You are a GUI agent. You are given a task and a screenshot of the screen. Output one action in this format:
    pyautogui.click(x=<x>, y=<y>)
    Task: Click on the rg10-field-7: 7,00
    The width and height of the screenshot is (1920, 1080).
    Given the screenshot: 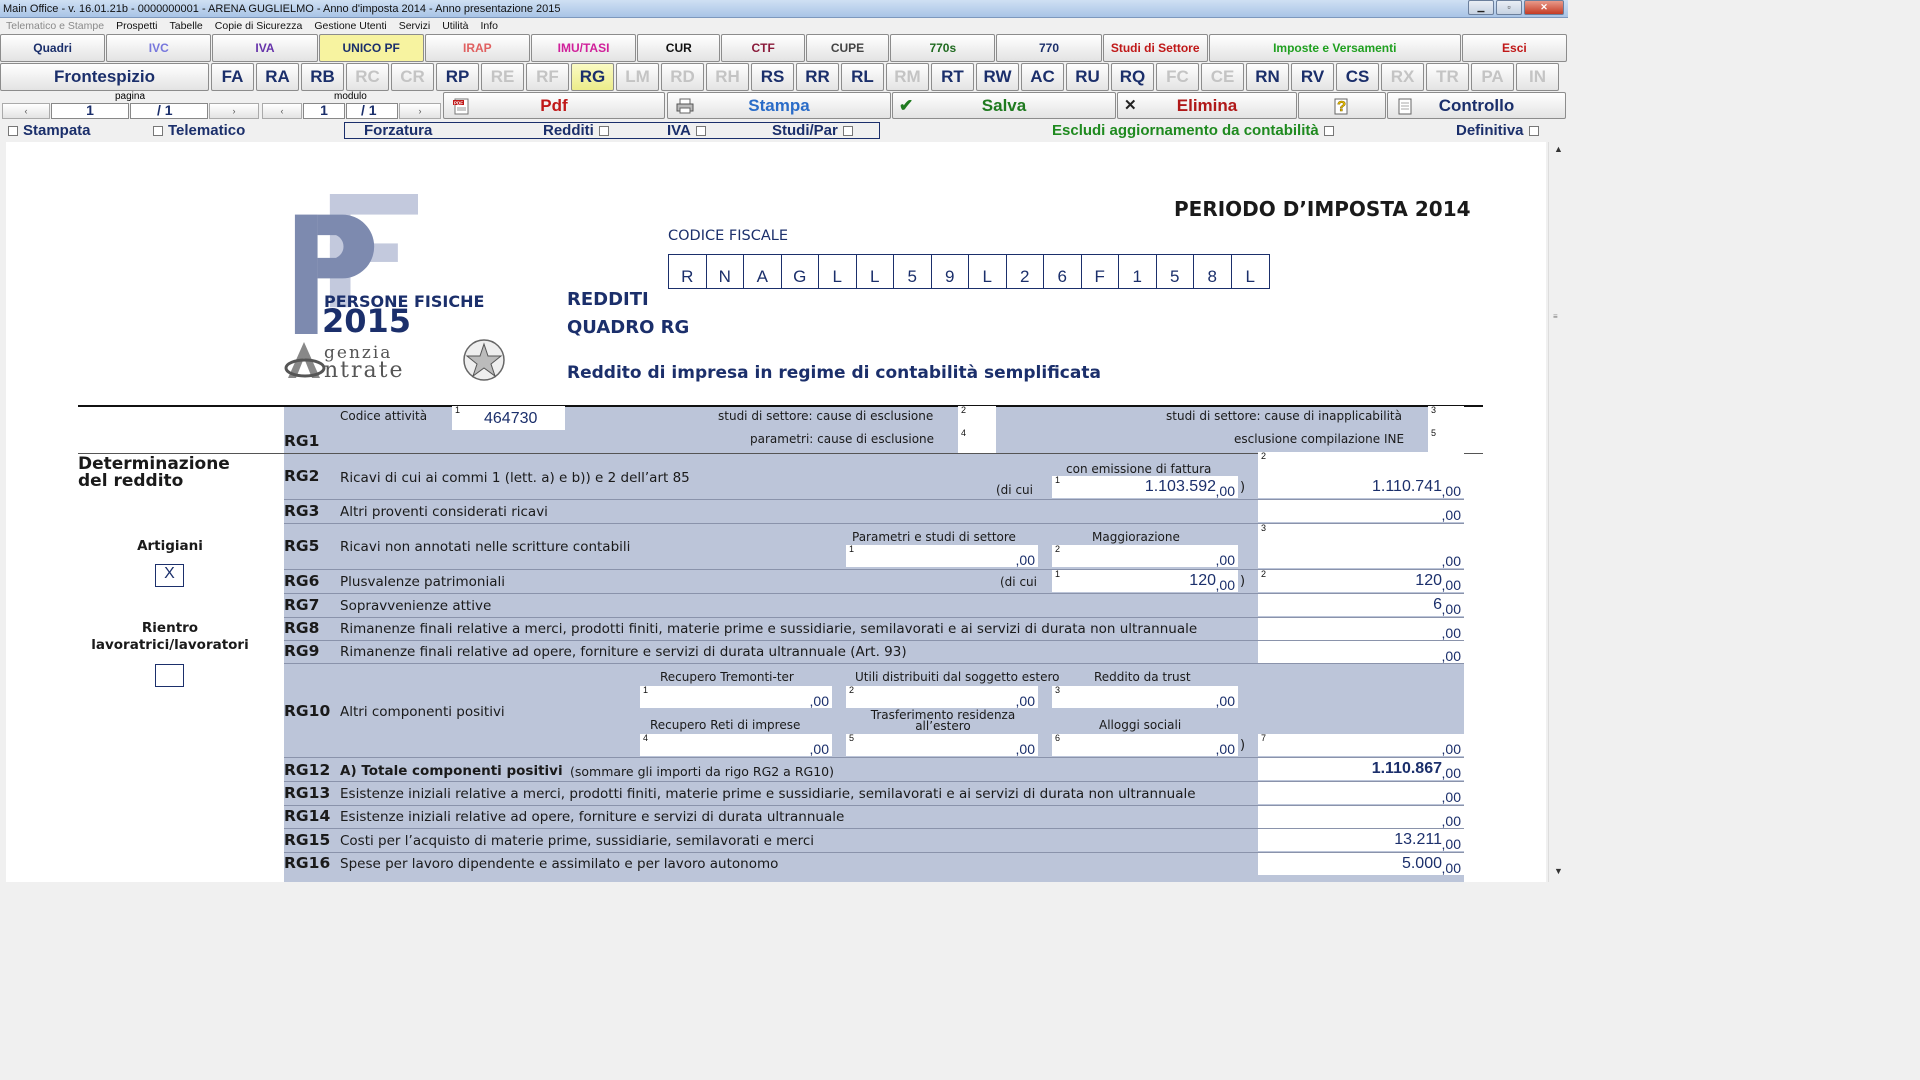 What is the action you would take?
    pyautogui.click(x=1361, y=745)
    